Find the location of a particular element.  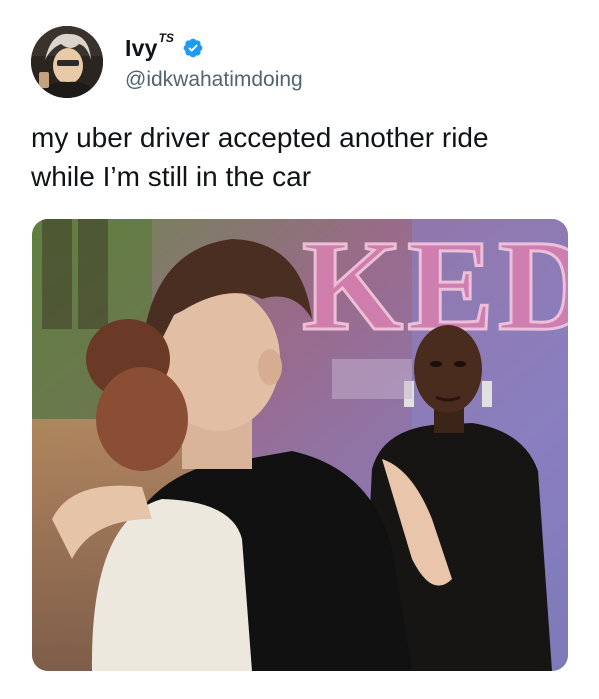

display-name-superscript: TS is located at coordinates (166, 38).